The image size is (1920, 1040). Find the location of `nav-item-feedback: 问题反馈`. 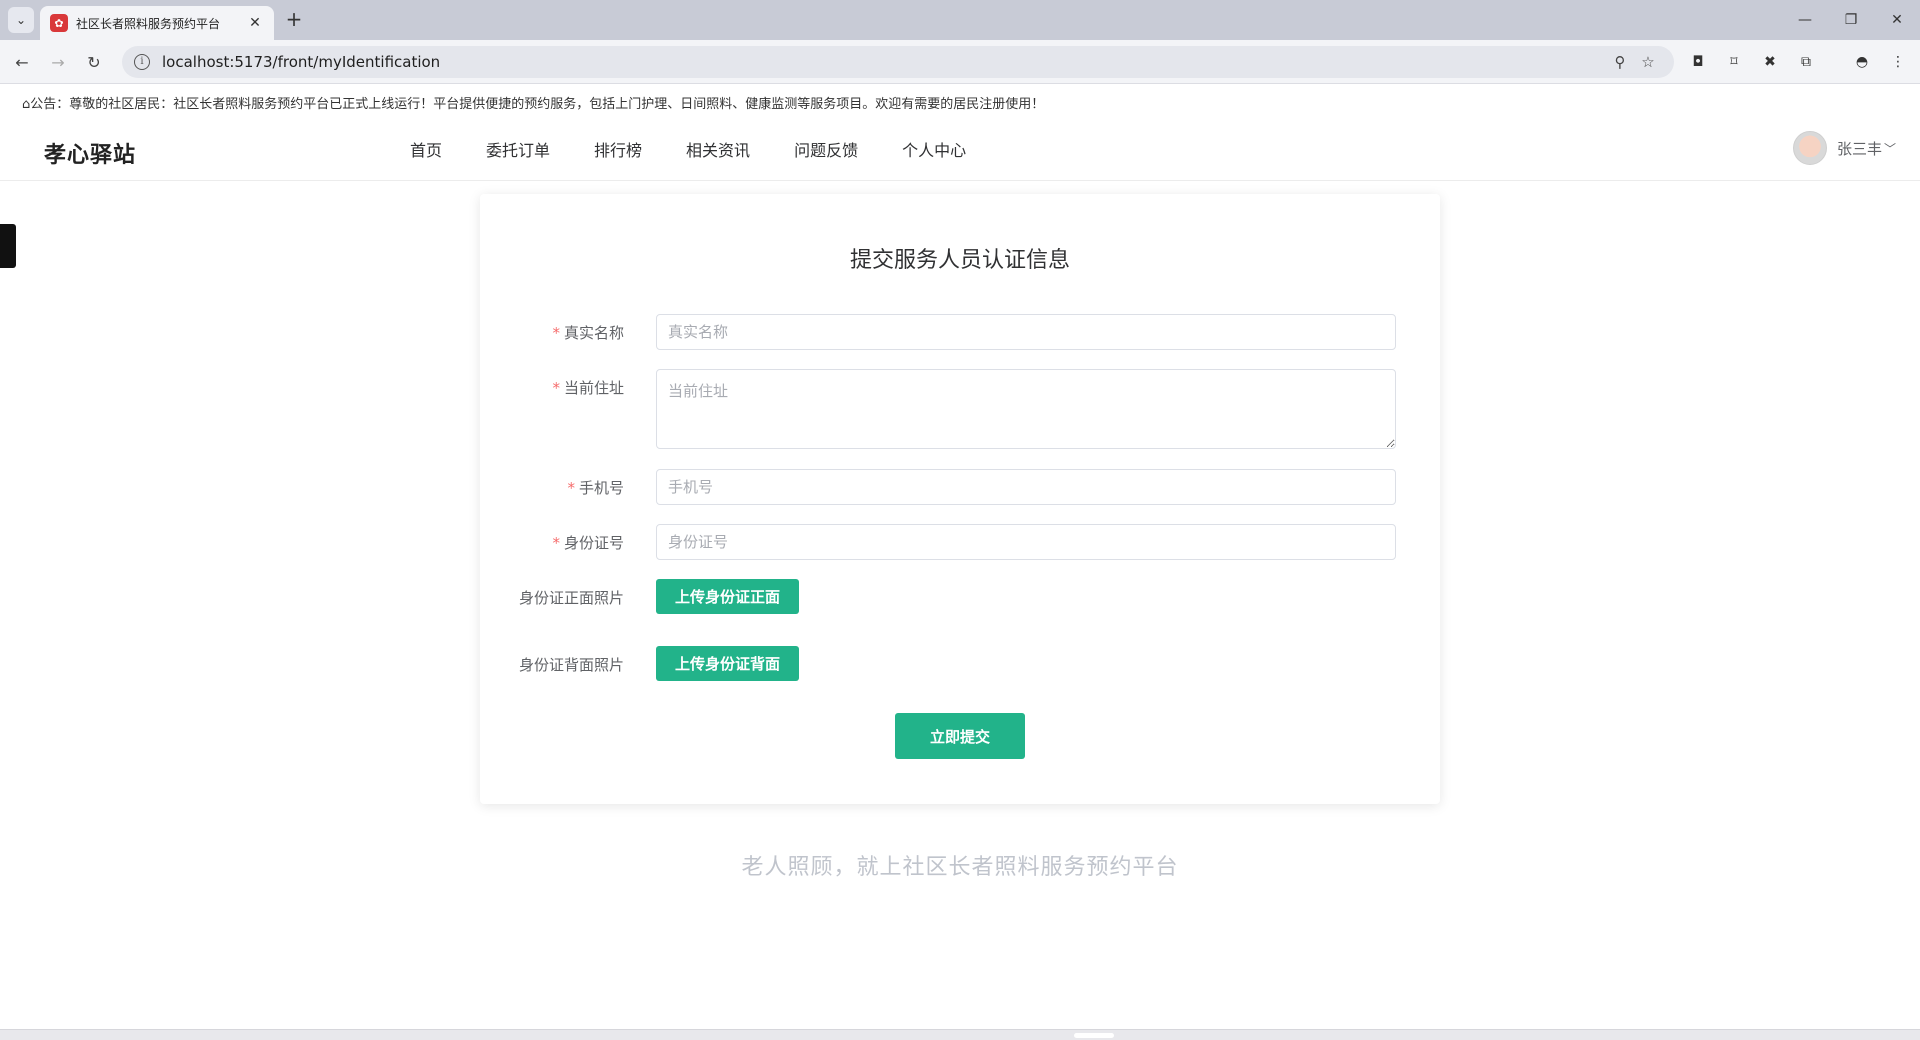

nav-item-feedback: 问题反馈 is located at coordinates (826, 149).